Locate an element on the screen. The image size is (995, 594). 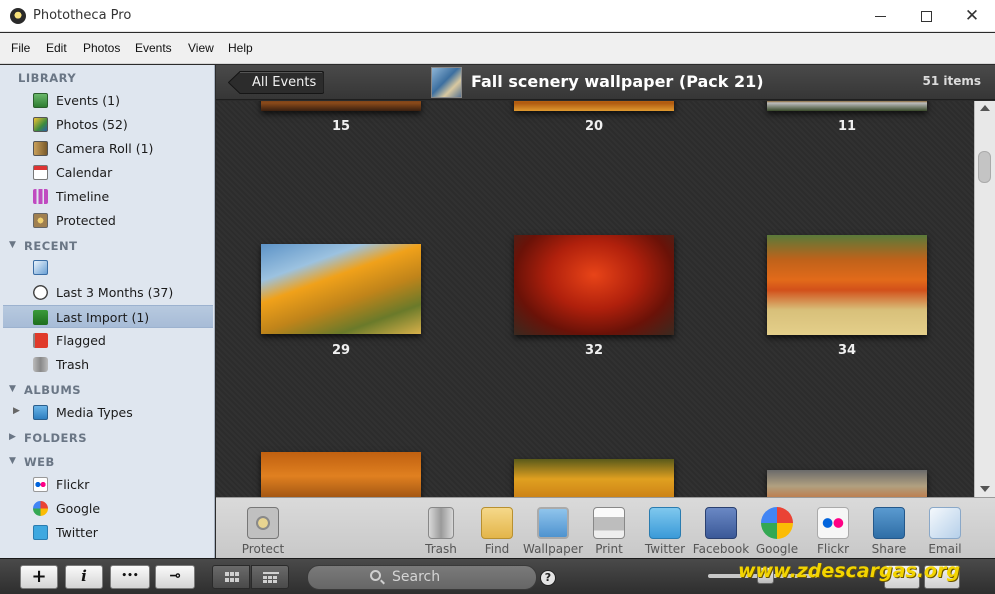
sidebar-item-label: Google is located at coordinates (78, 508).